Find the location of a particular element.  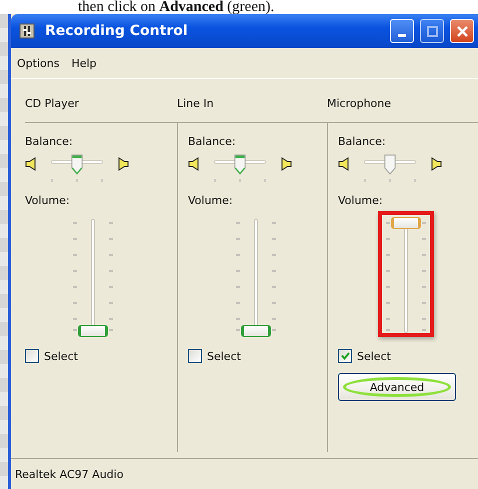

channel-name: CD Player is located at coordinates (52, 103).